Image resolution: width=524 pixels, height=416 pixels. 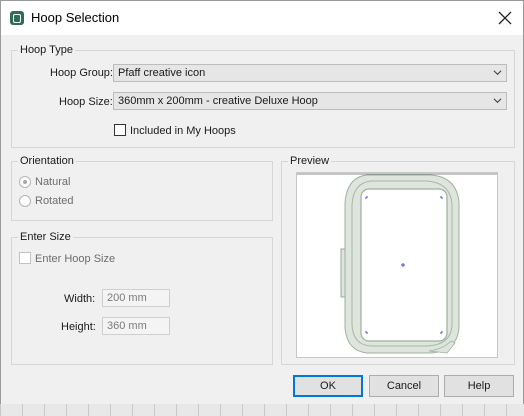 What do you see at coordinates (25, 182) in the screenshot?
I see `natural-radio` at bounding box center [25, 182].